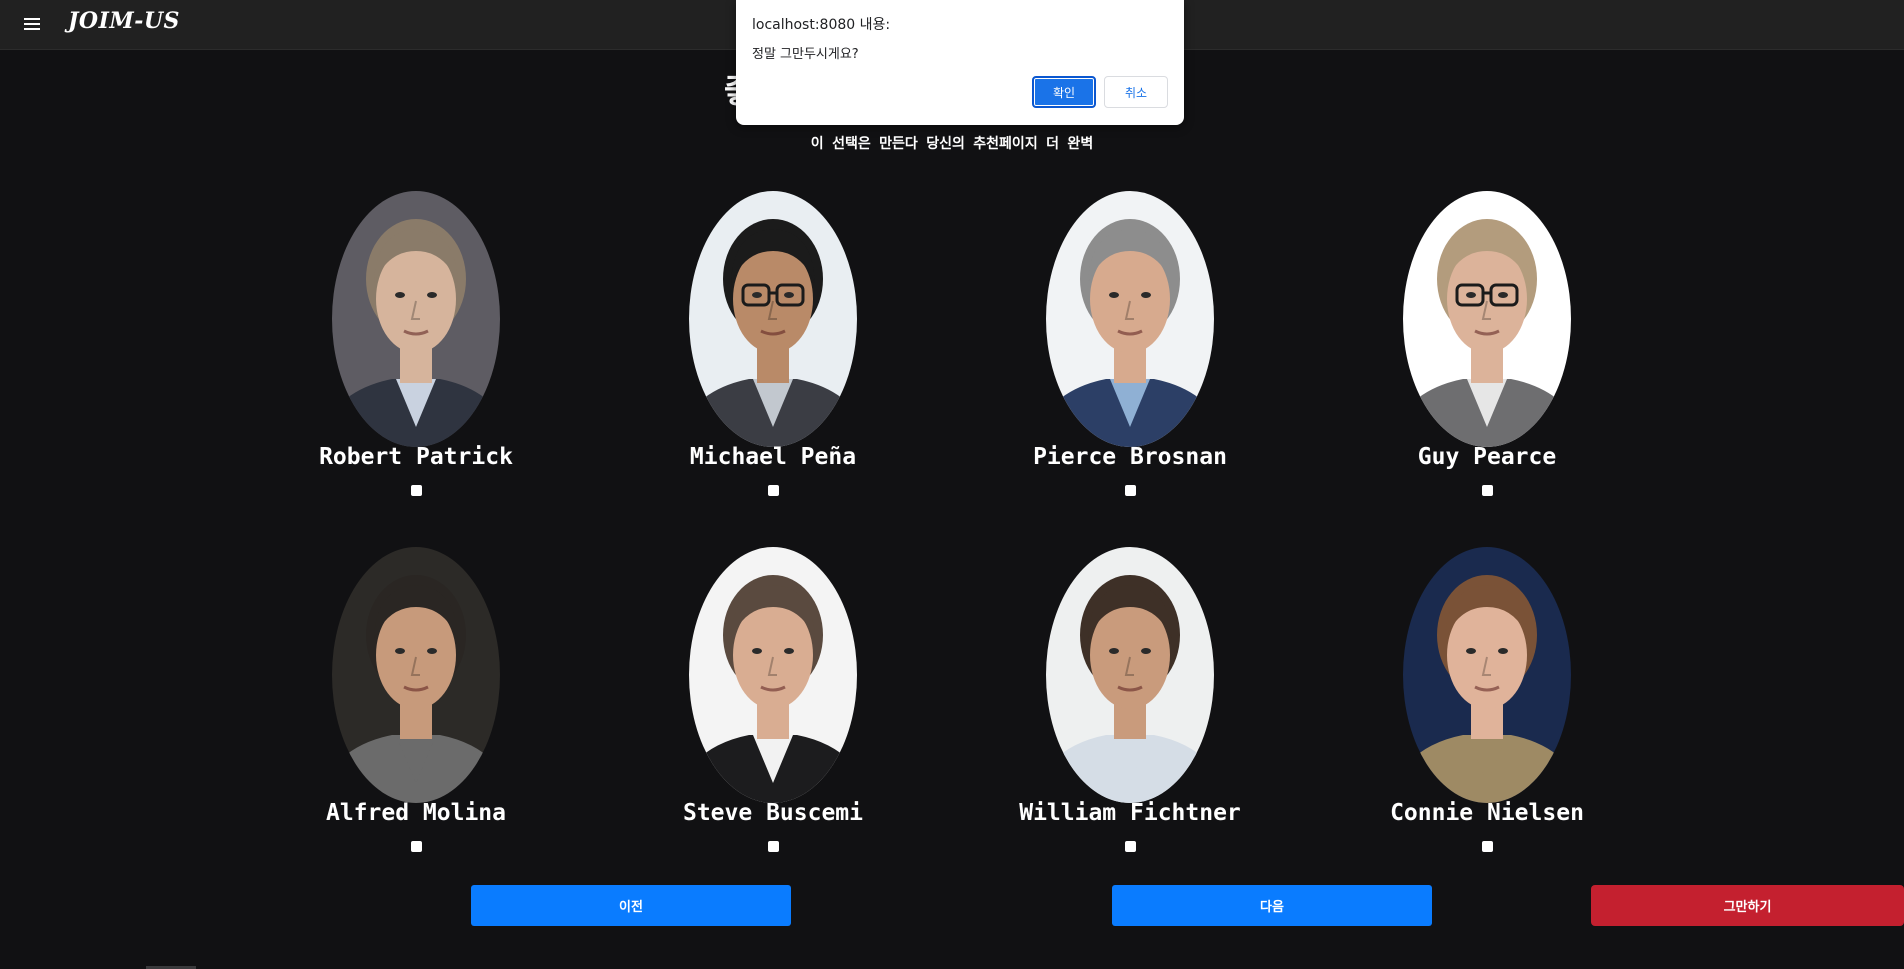  What do you see at coordinates (960, 62) in the screenshot?
I see `confirm-dialog: localhost:8080 내용: 정말 그만두시게요? 확인 취소` at bounding box center [960, 62].